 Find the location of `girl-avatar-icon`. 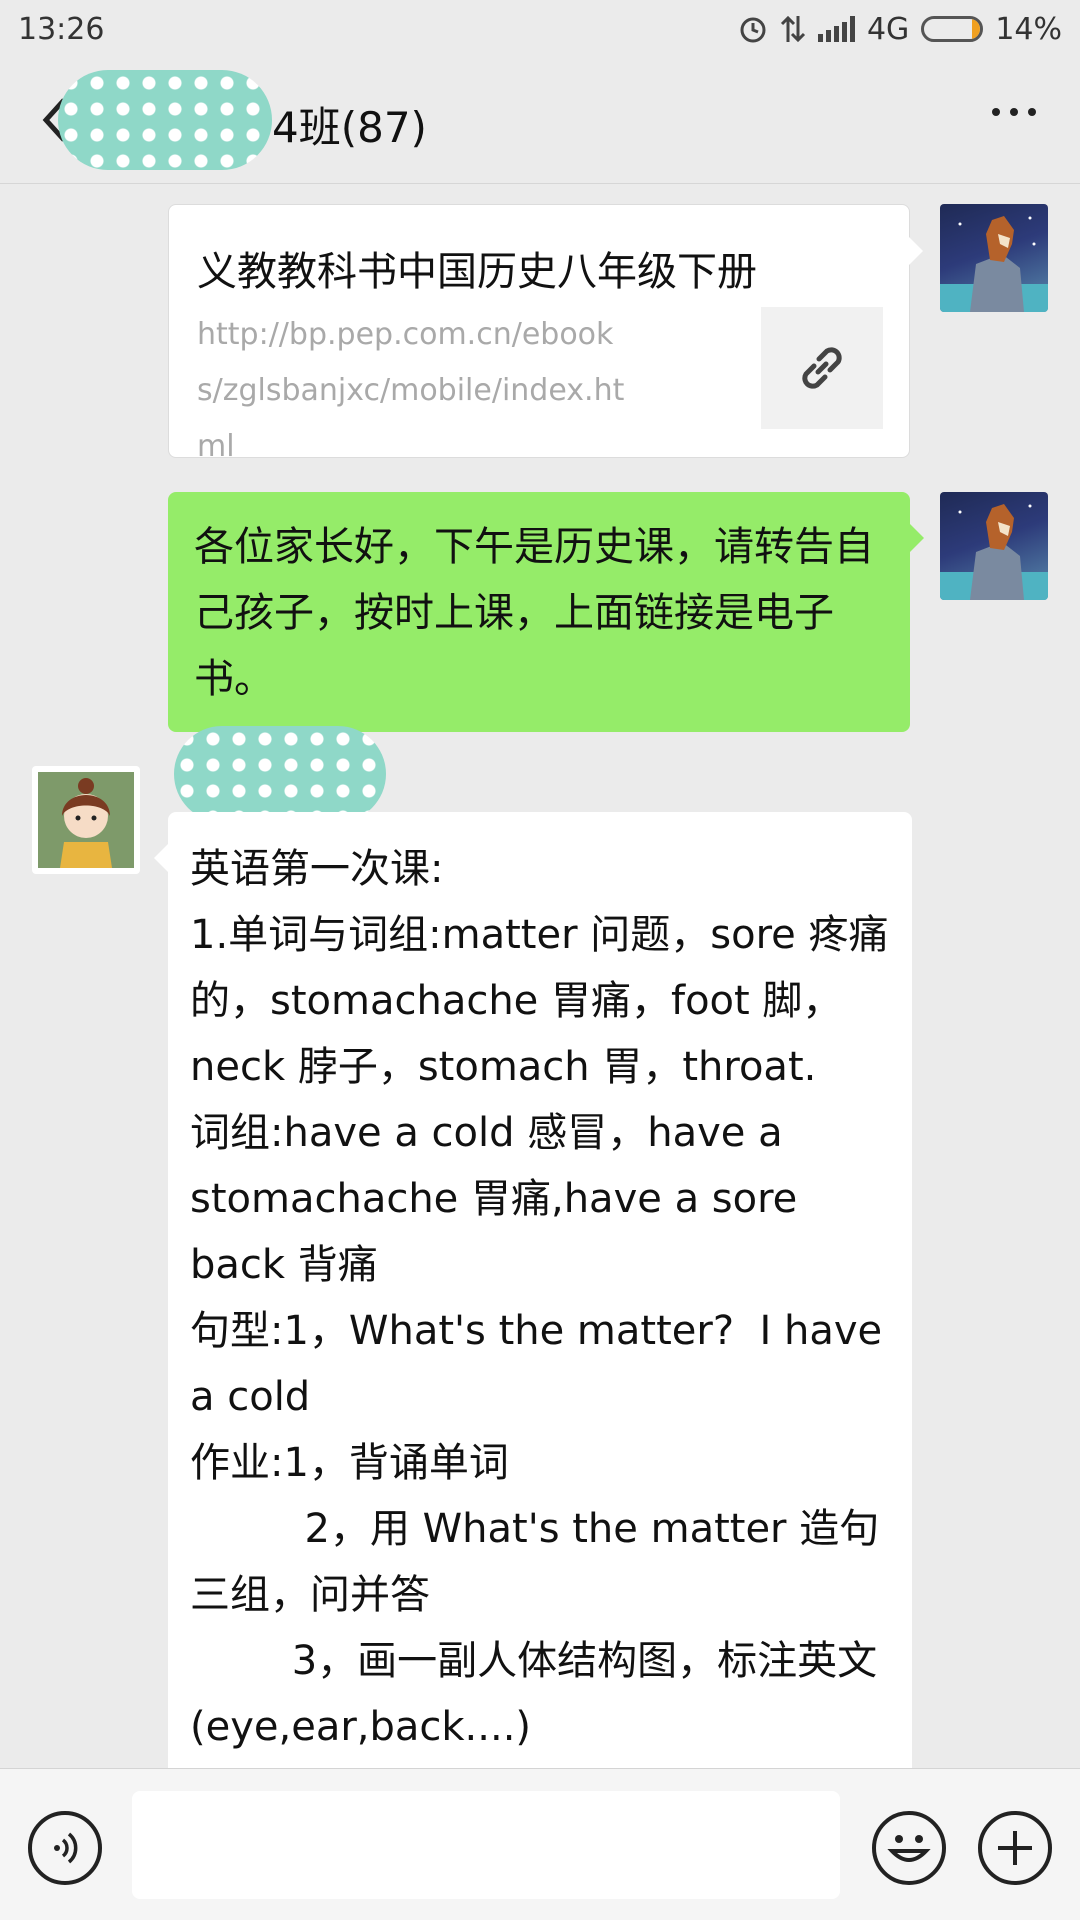

girl-avatar-icon is located at coordinates (86, 820).